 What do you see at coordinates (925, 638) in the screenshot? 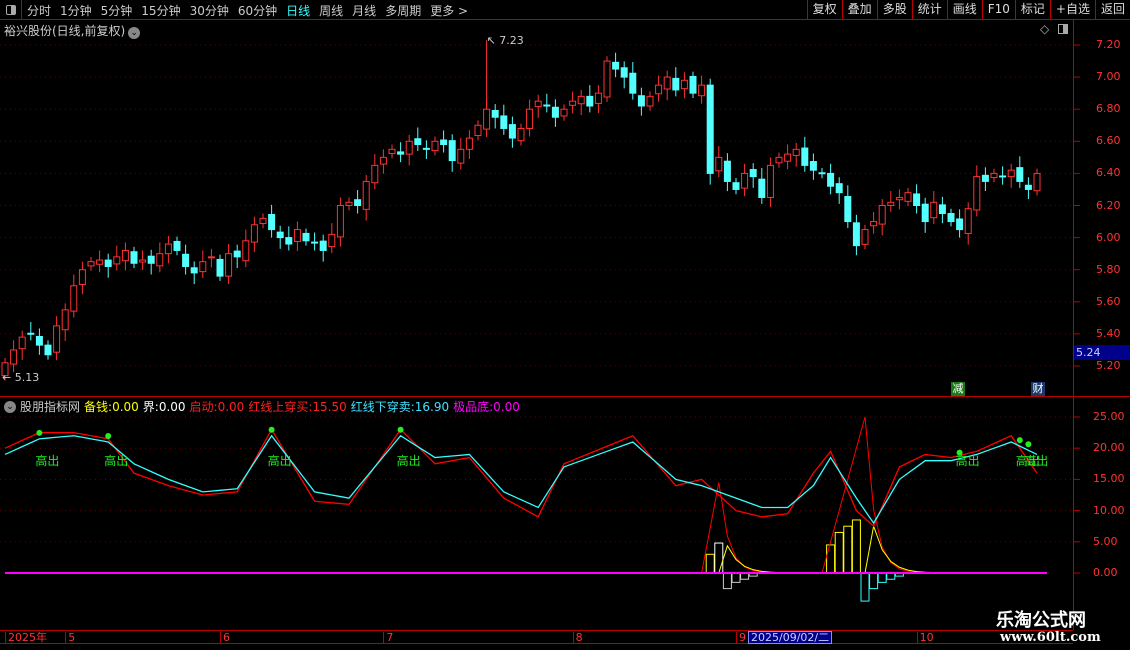
I see `time-label: 10` at bounding box center [925, 638].